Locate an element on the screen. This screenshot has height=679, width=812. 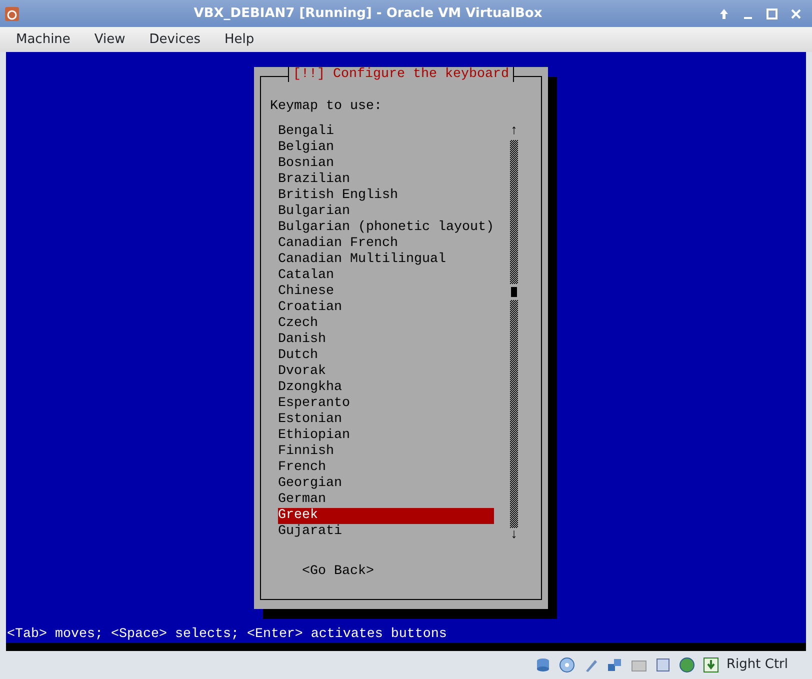
menu-item: Help is located at coordinates (239, 39).